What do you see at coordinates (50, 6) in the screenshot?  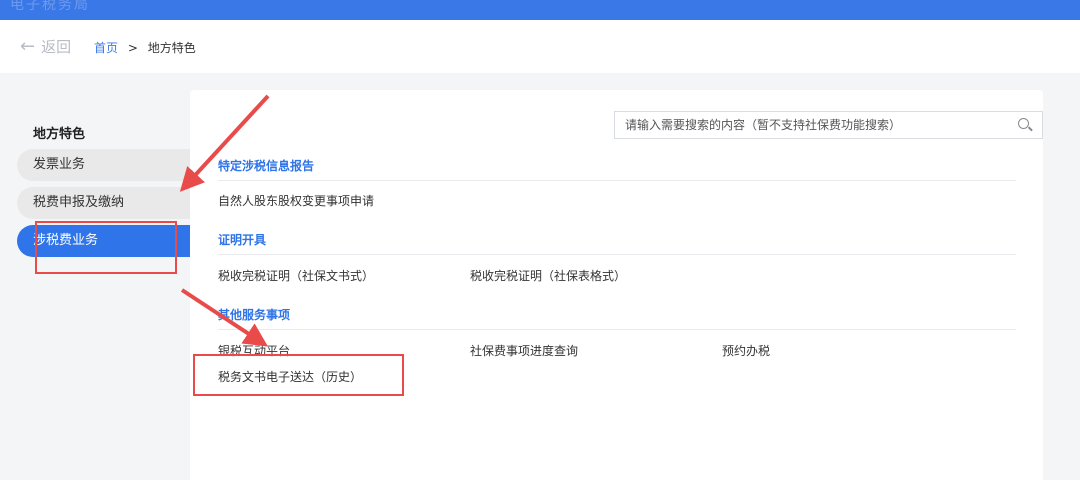 I see `banner-title: 电子税务局` at bounding box center [50, 6].